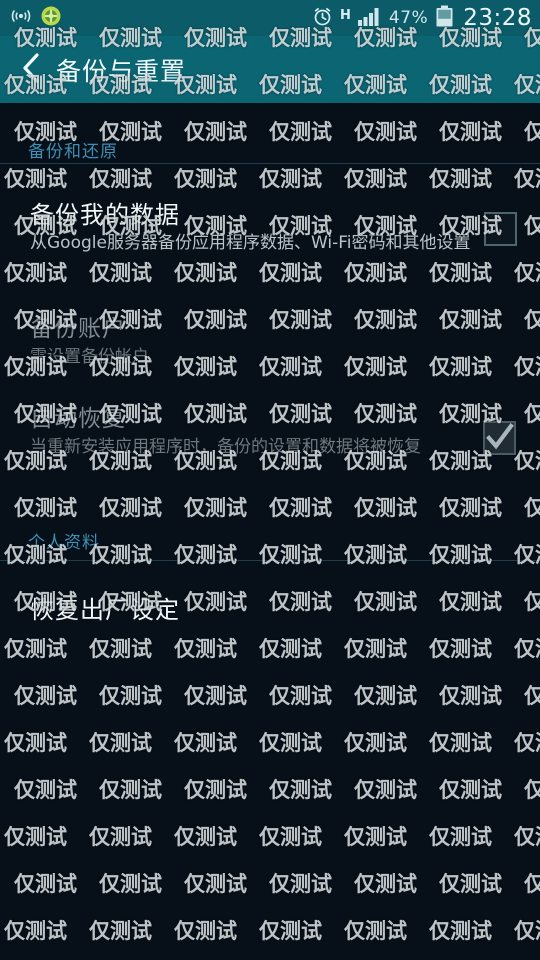 The height and width of the screenshot is (960, 540). Describe the element at coordinates (78, 329) in the screenshot. I see `list-item-title: 备份账户` at that location.